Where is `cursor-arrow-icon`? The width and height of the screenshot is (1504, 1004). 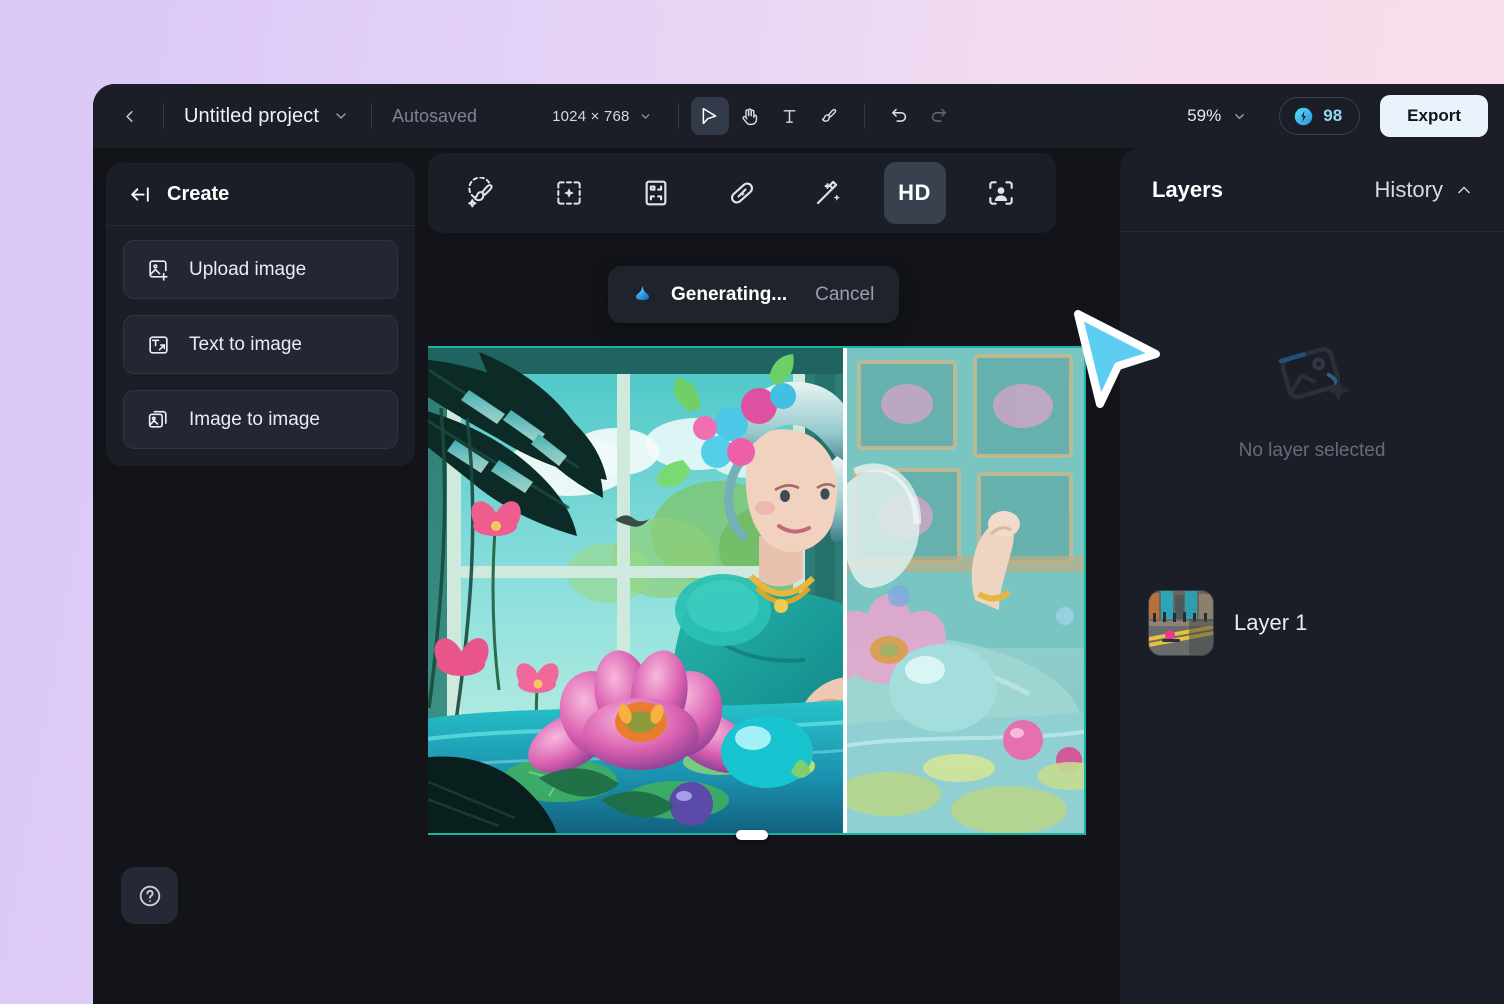
cursor-arrow-icon is located at coordinates (709, 115).